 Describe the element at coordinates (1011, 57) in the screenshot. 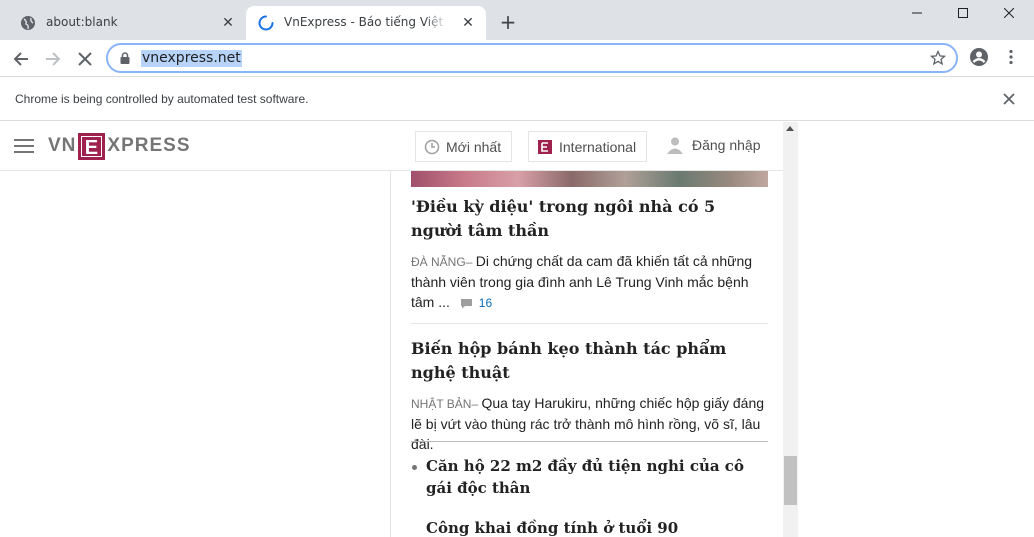

I see `kebab-menu-icon` at that location.